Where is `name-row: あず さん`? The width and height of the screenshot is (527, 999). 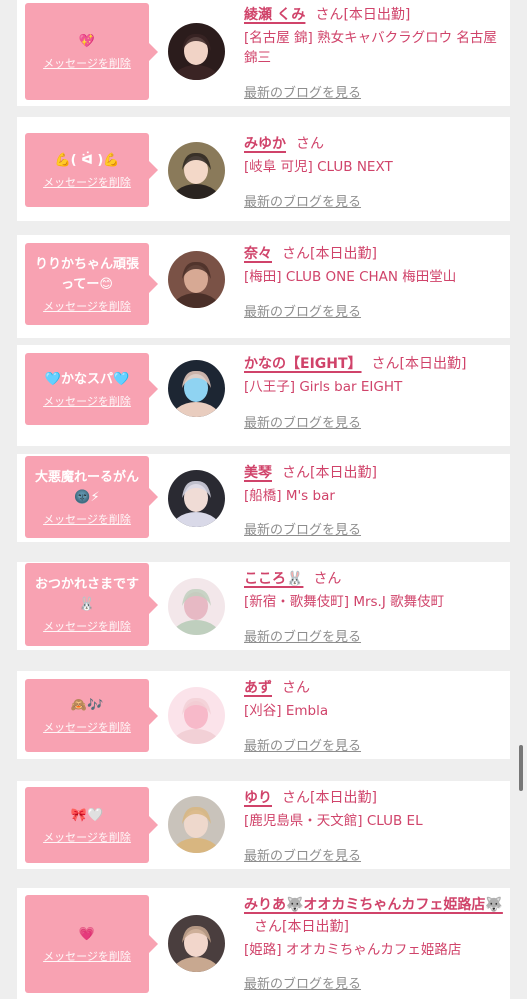 name-row: あず さん is located at coordinates (375, 688).